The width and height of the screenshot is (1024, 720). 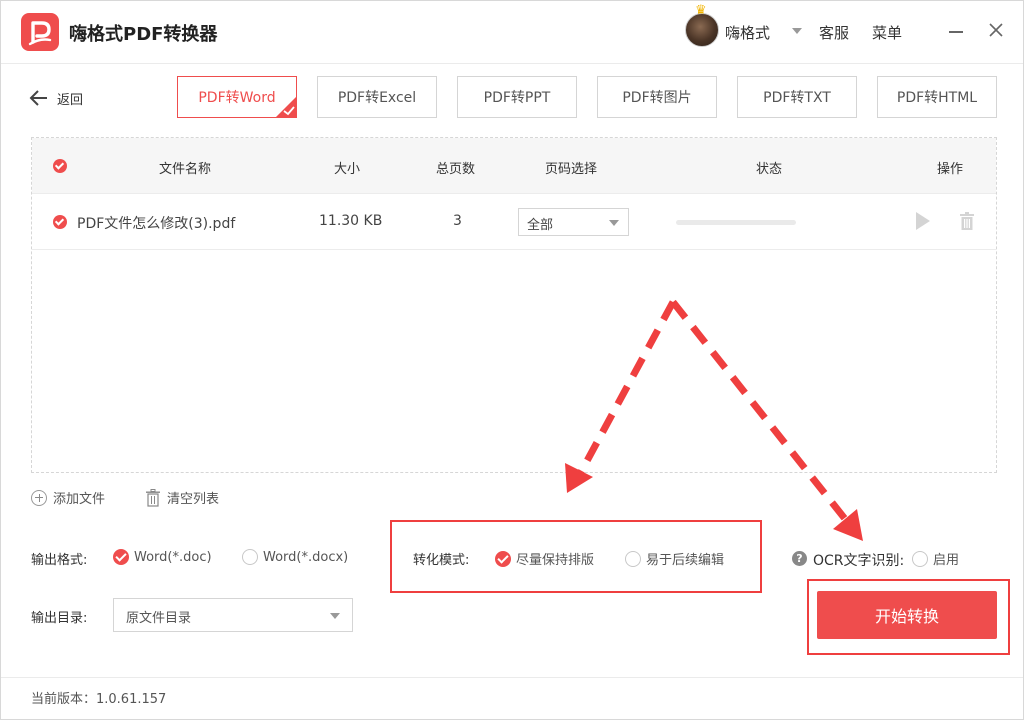 I want to click on add-icon, so click(x=39, y=497).